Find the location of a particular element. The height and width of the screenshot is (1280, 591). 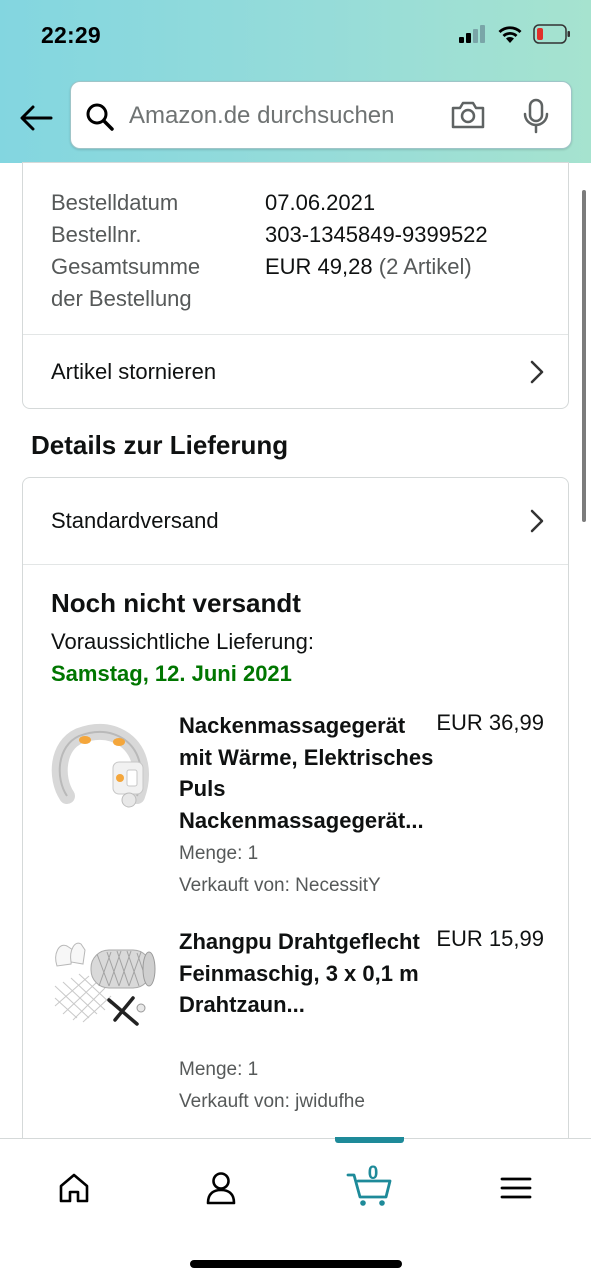

item-seller: Verkauft von: jwidufhe is located at coordinates (272, 1102).